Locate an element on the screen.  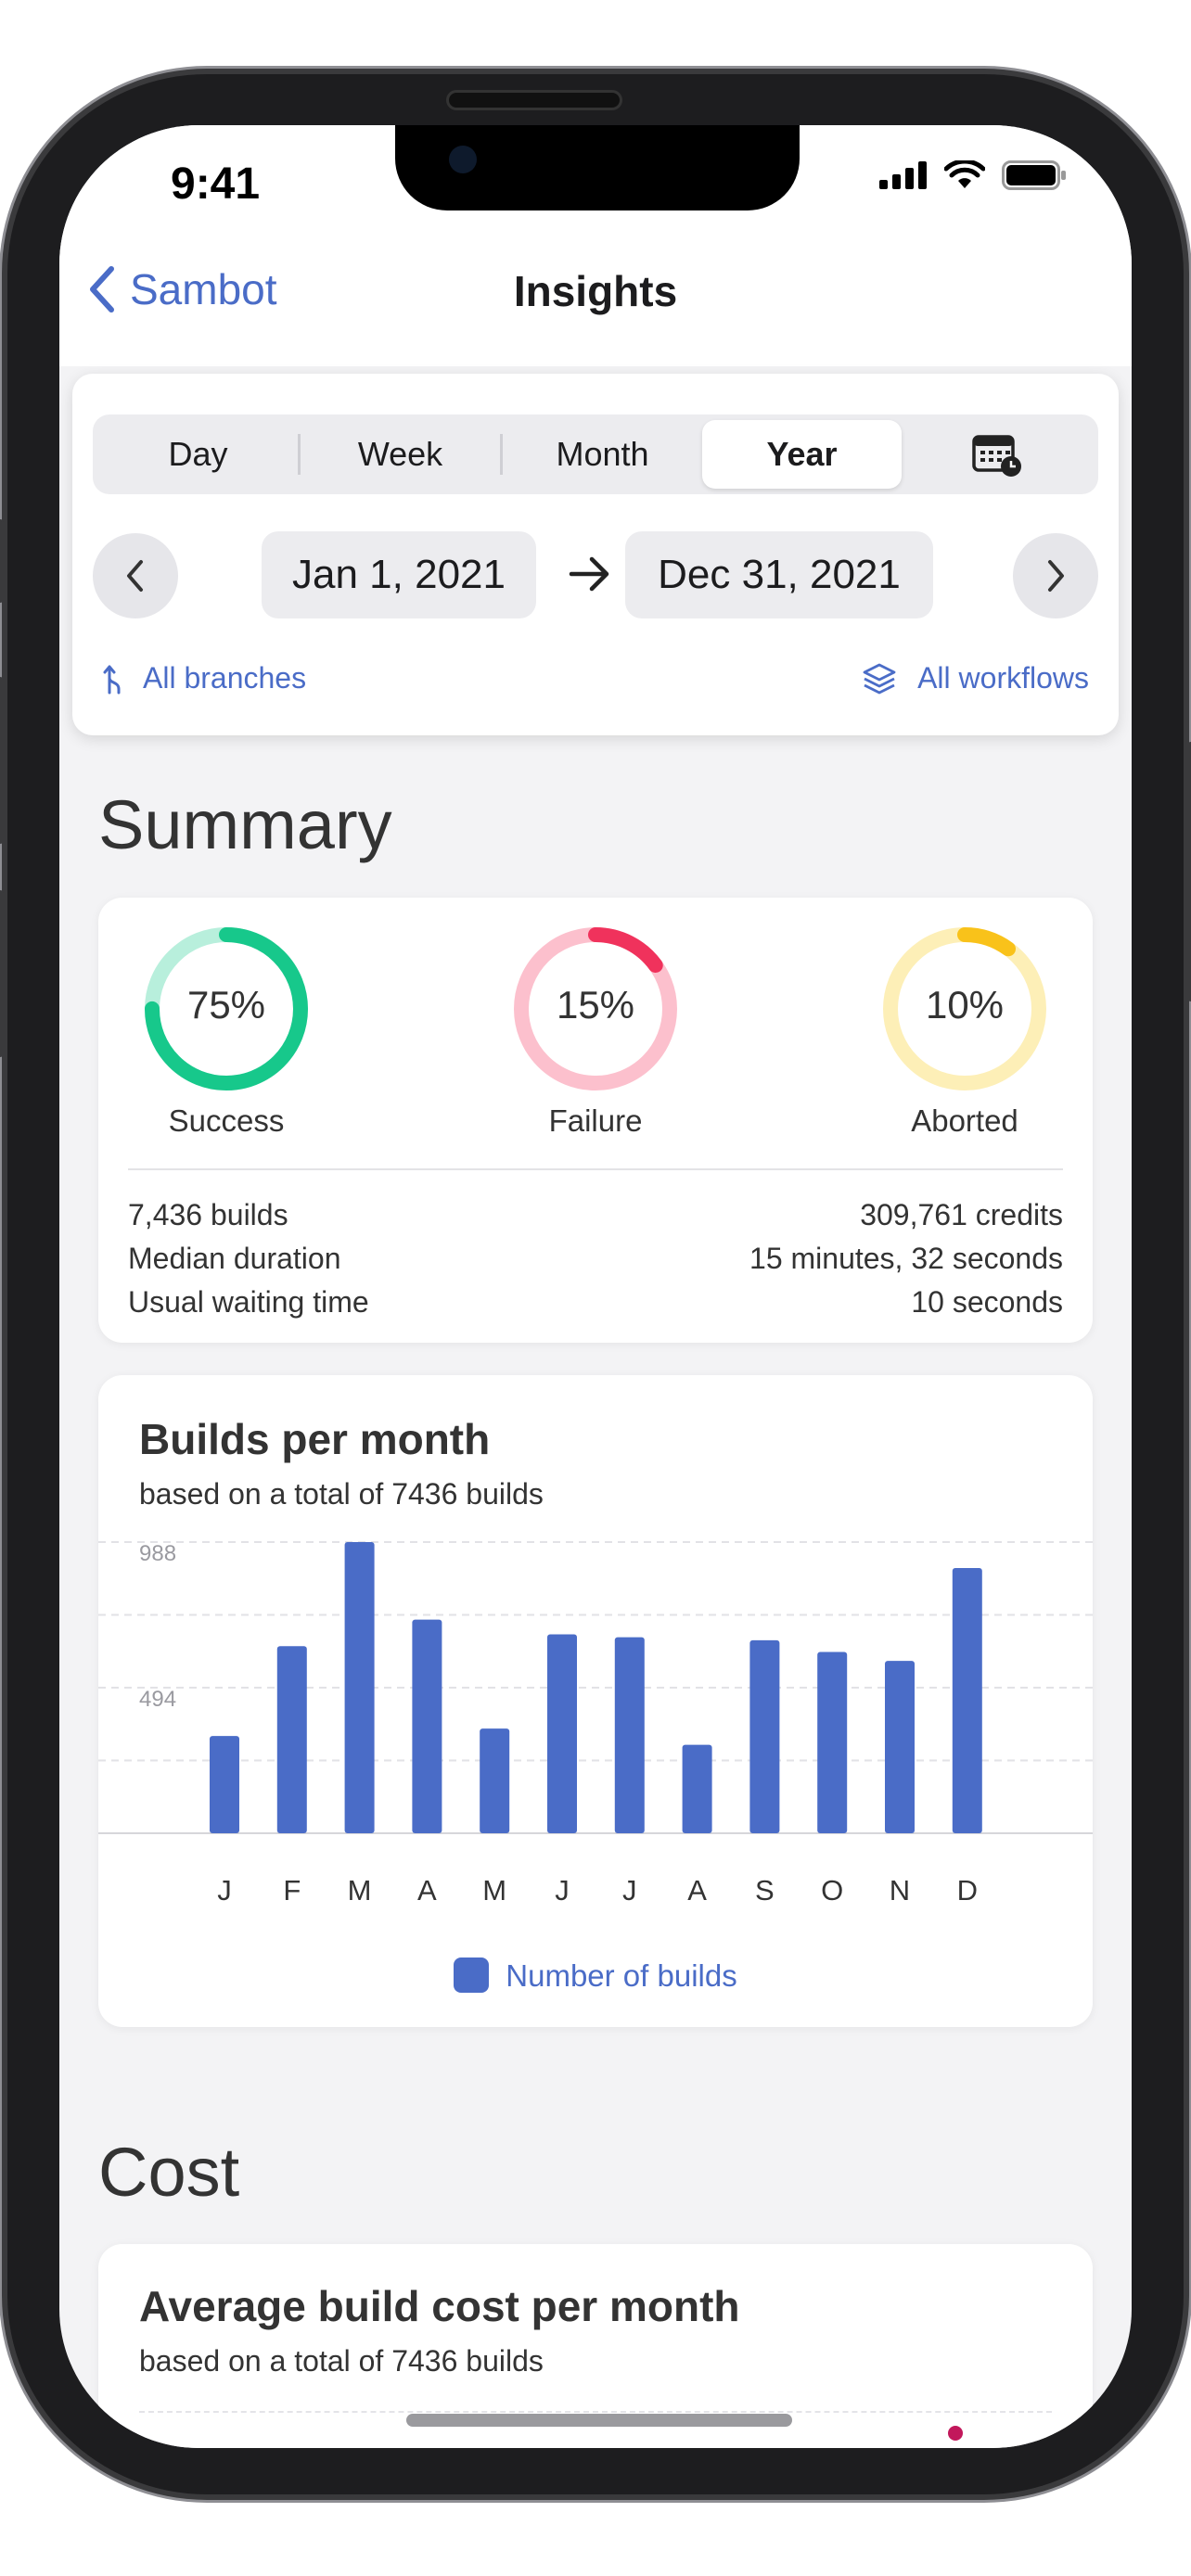
stat-row-duration: Median duration 15 minutes, 32 seconds is located at coordinates (595, 1262).